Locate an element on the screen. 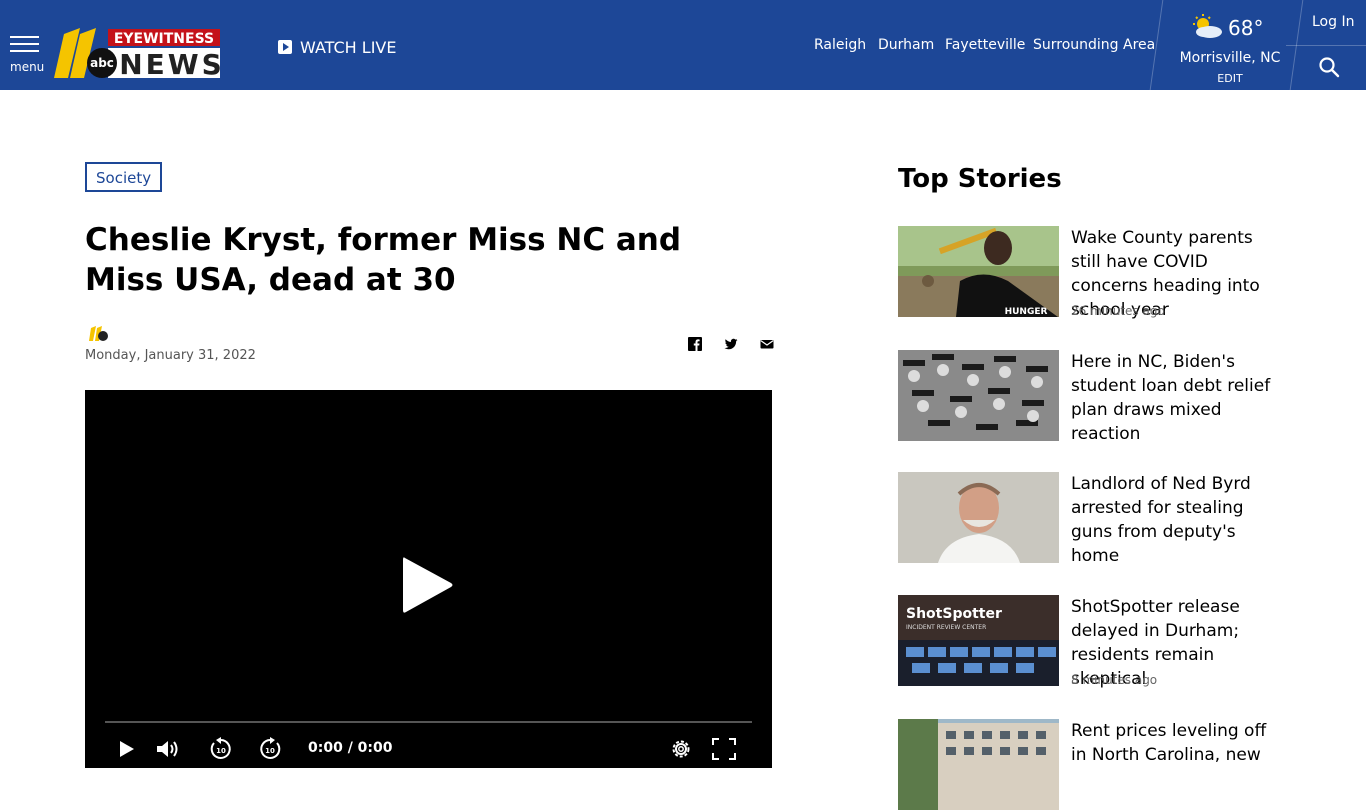 Image resolution: width=1366 pixels, height=810 pixels. forward-10-icon: 10 is located at coordinates (270, 749).